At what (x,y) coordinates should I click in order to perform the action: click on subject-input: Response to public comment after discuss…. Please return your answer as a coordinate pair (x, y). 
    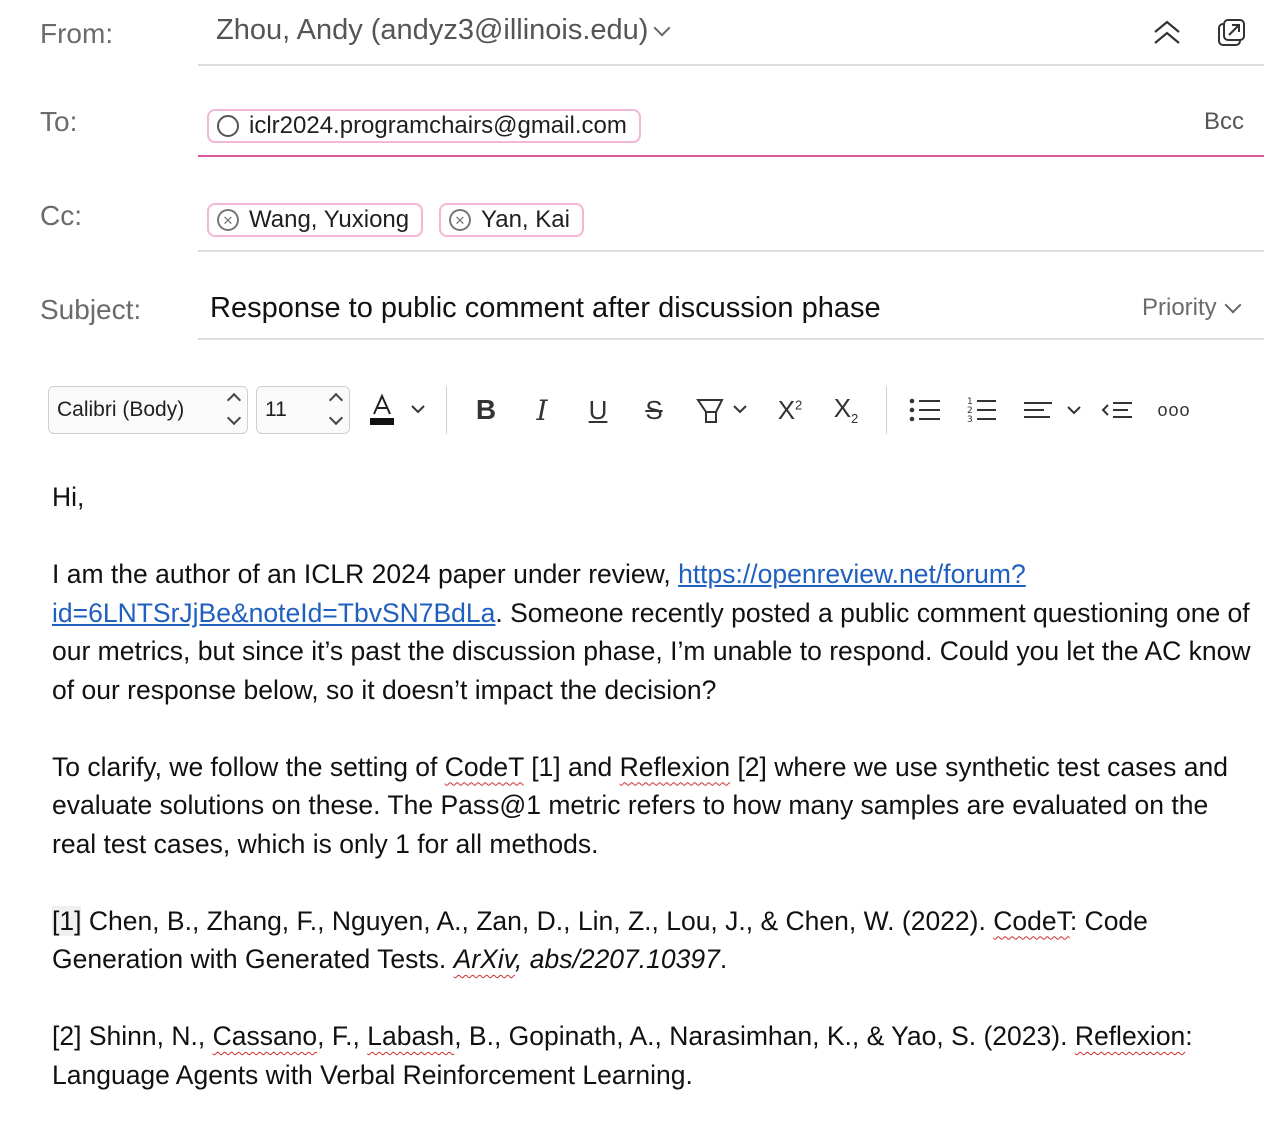
    Looking at the image, I should click on (545, 308).